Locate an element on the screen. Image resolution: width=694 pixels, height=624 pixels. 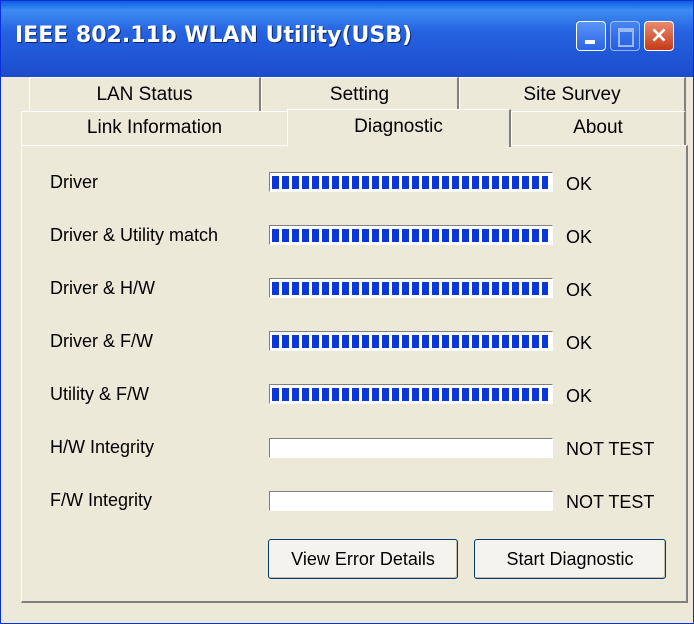
progress-bar-driver-hw is located at coordinates (411, 288).